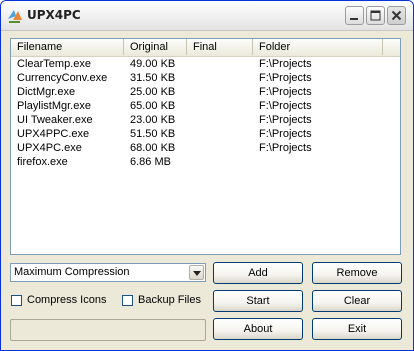 The width and height of the screenshot is (414, 351). Describe the element at coordinates (55, 120) in the screenshot. I see `filename-cell: UI Tweaker.exe` at that location.